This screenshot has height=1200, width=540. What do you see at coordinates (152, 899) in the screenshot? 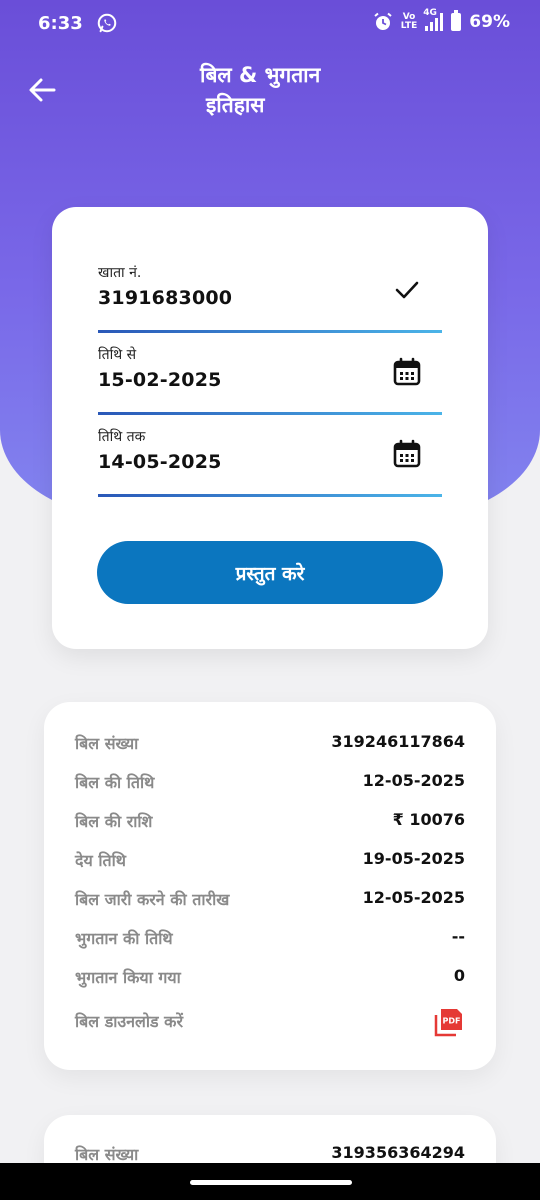
I see `row-label: बिल जारी करने की तारीख` at bounding box center [152, 899].